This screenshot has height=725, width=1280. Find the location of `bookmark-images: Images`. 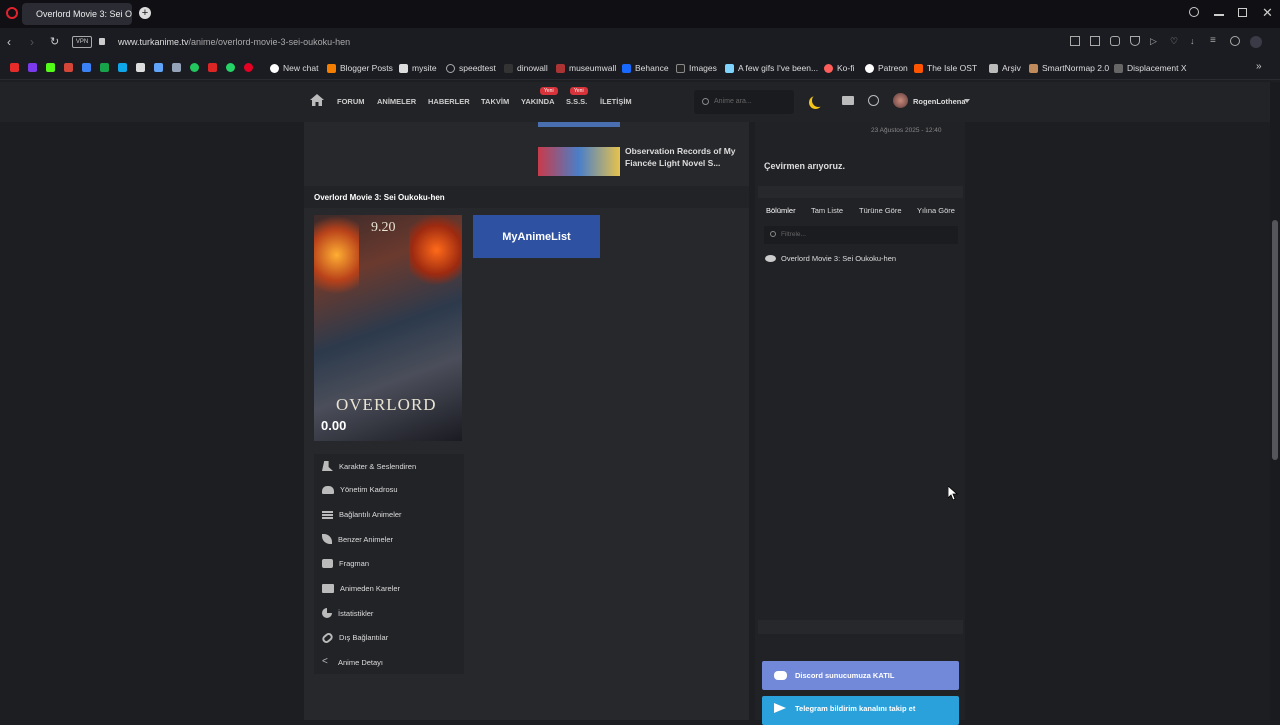

bookmark-images: Images is located at coordinates (696, 68).